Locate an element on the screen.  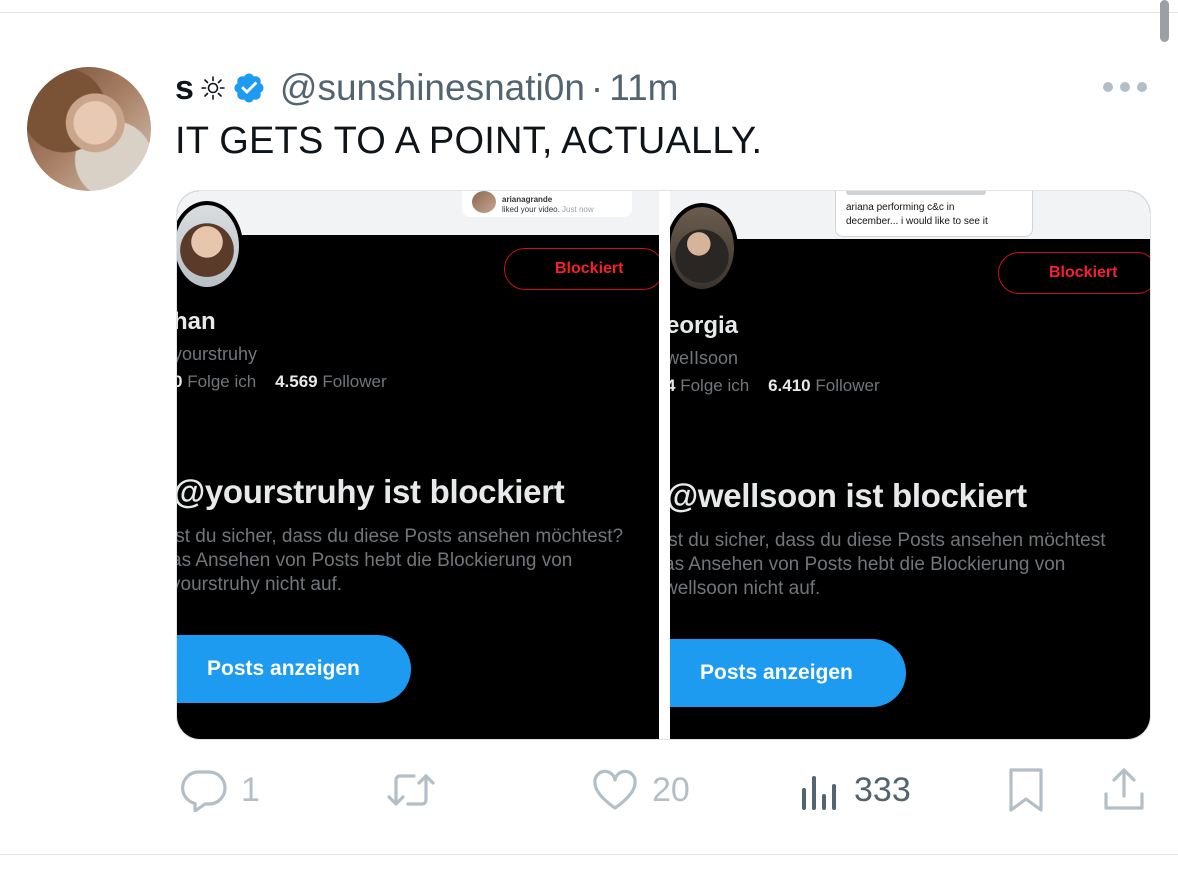
tweet-text: IT GETS TO A POINT, ACTUALLY. is located at coordinates (469, 141).